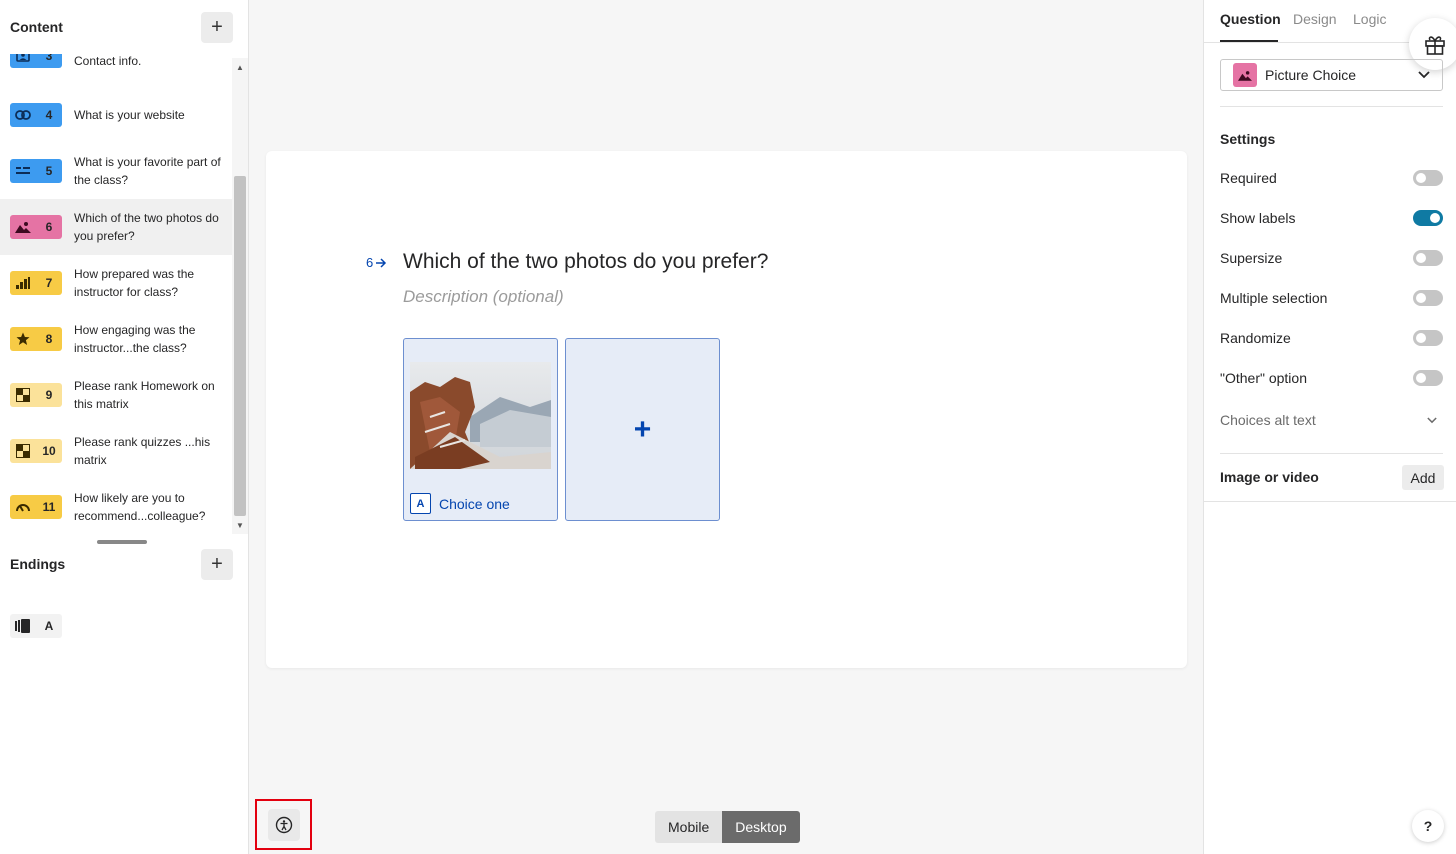  What do you see at coordinates (23, 283) in the screenshot?
I see `bar-chart-icon` at bounding box center [23, 283].